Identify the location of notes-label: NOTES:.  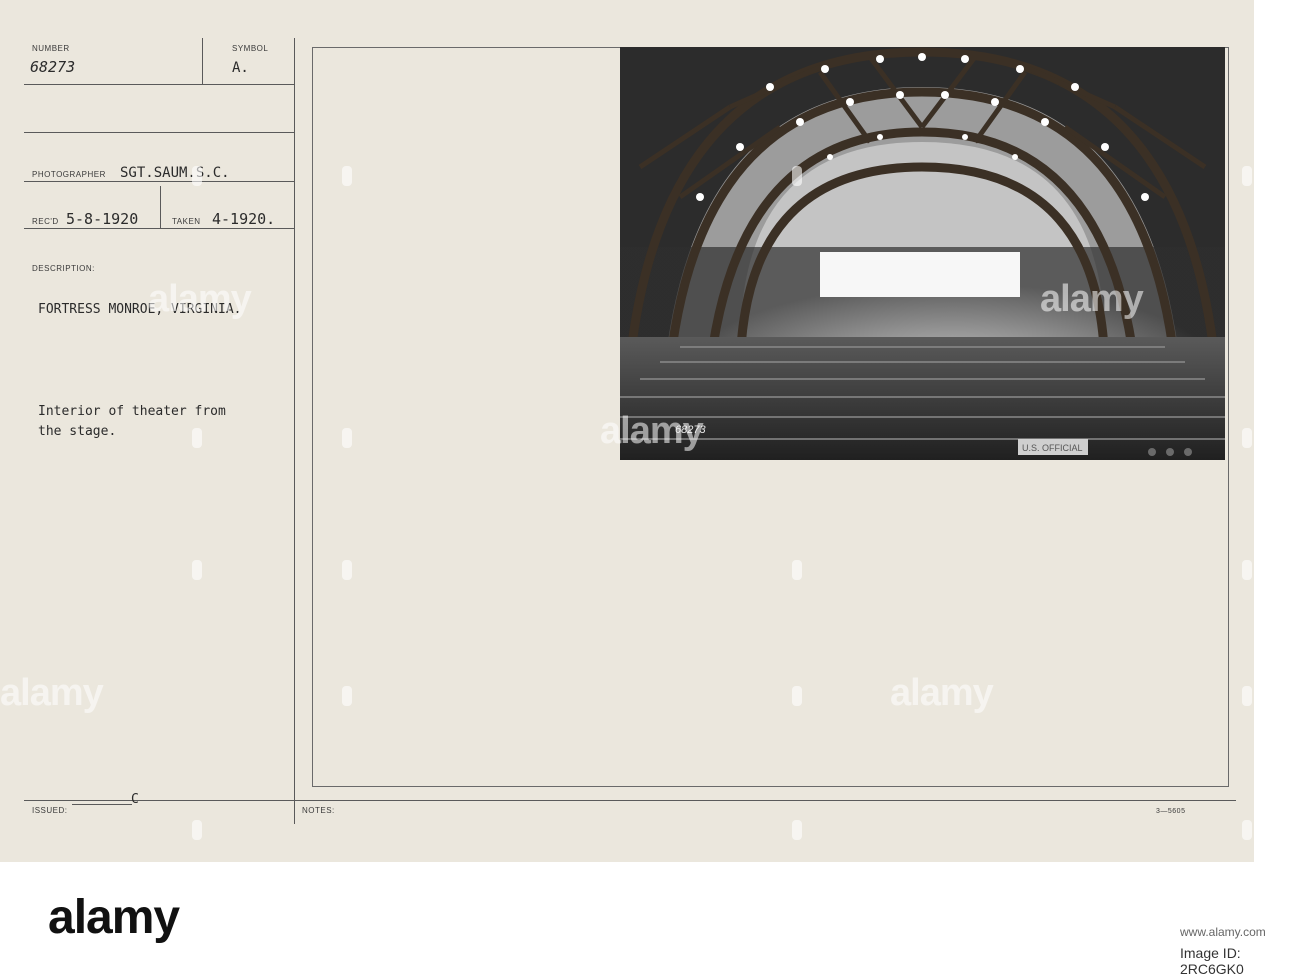
(318, 810).